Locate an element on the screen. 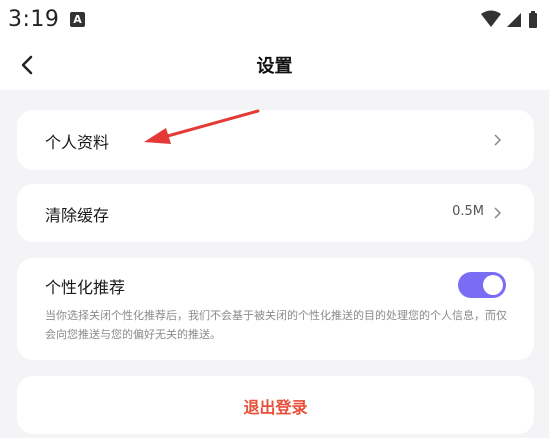  logout-label: 退出登录 is located at coordinates (275, 407).